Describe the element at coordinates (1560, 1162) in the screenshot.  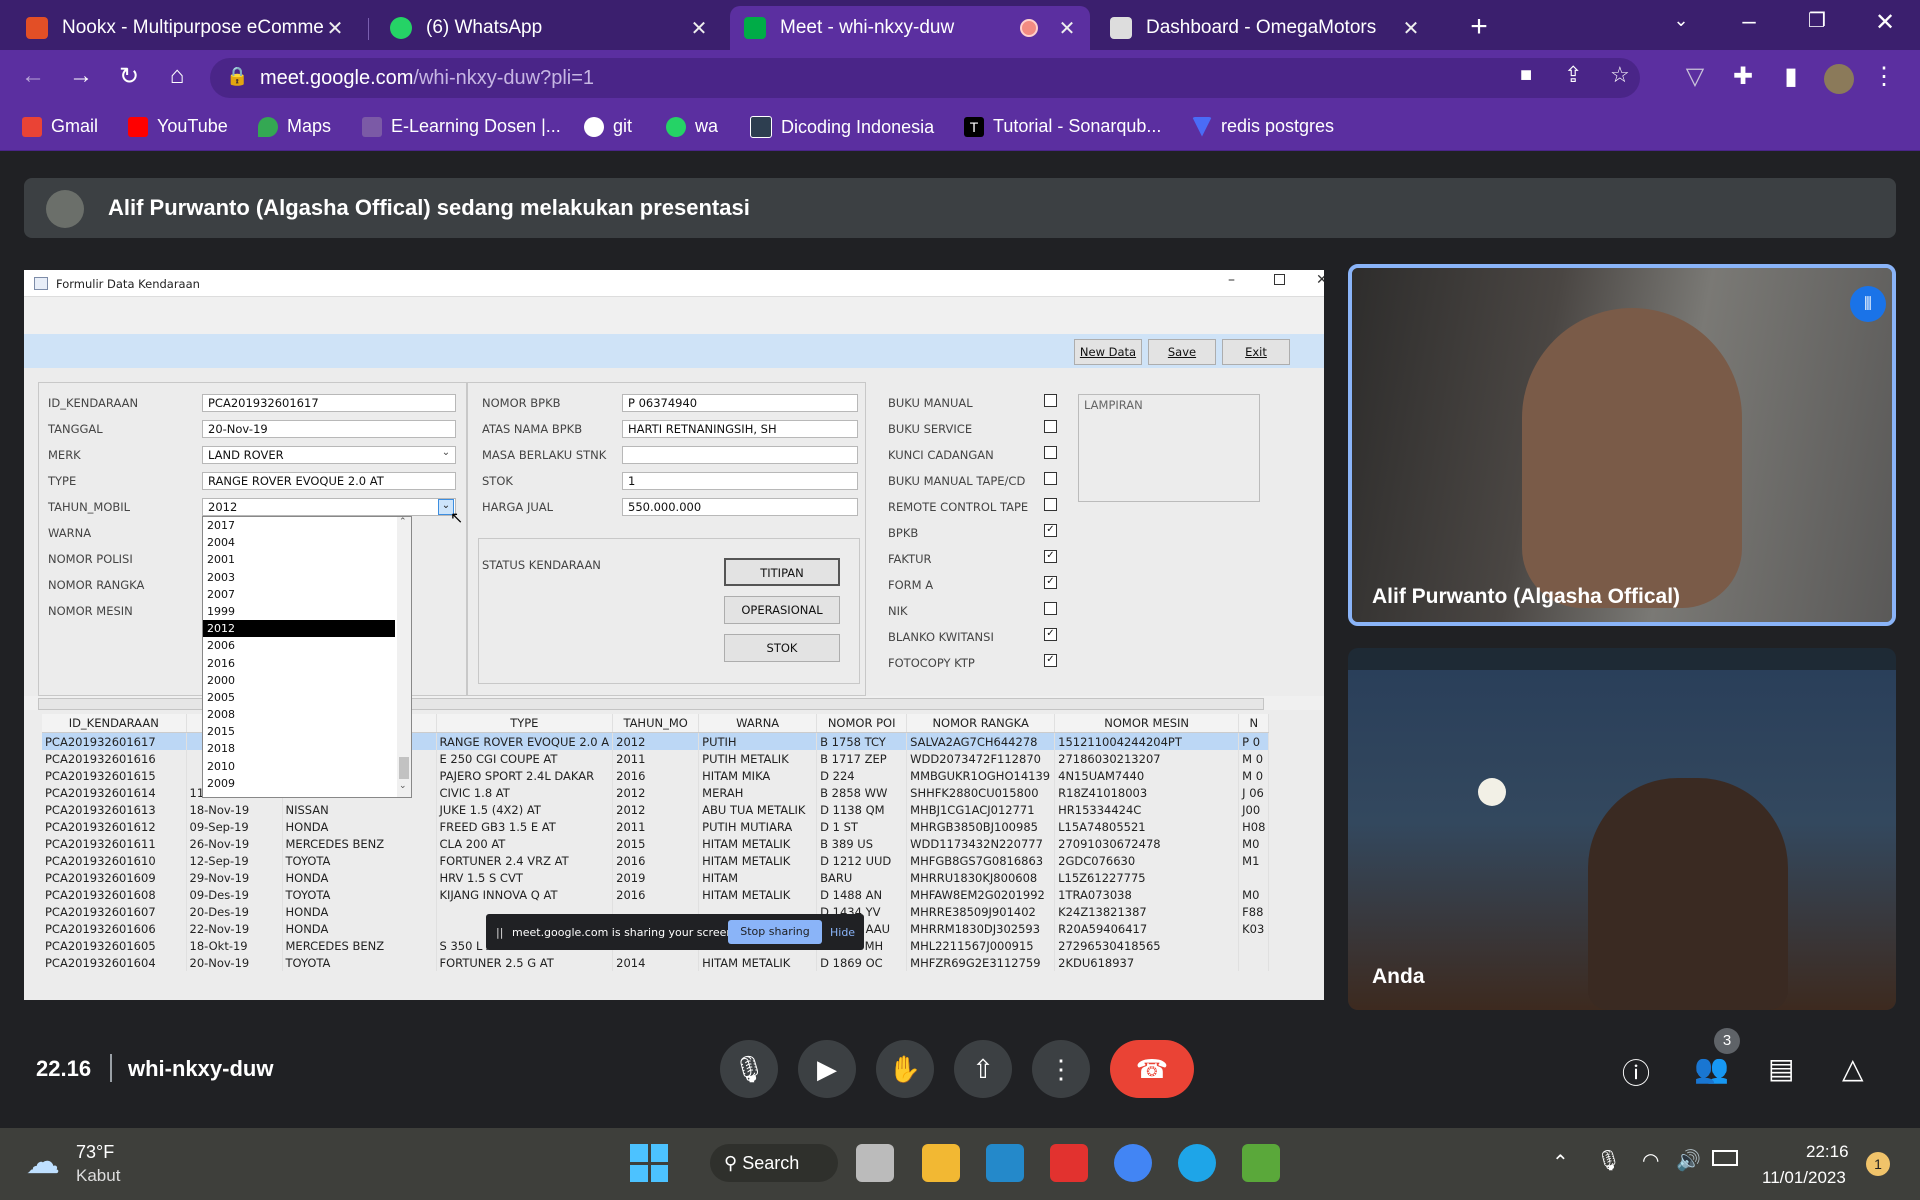
I see `tray-overflow-icon: ⌃` at that location.